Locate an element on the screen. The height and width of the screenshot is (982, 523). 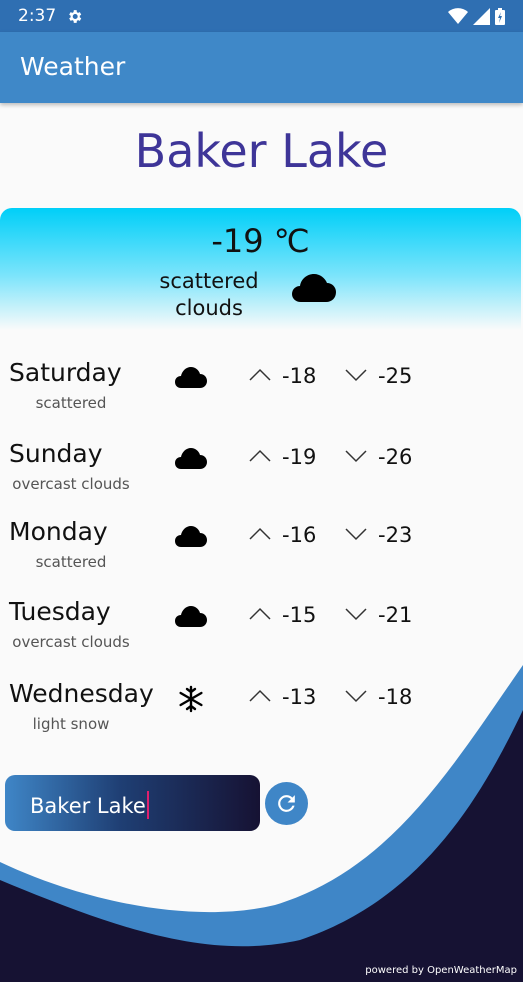
city-search-input: Baker Lake is located at coordinates (132, 803).